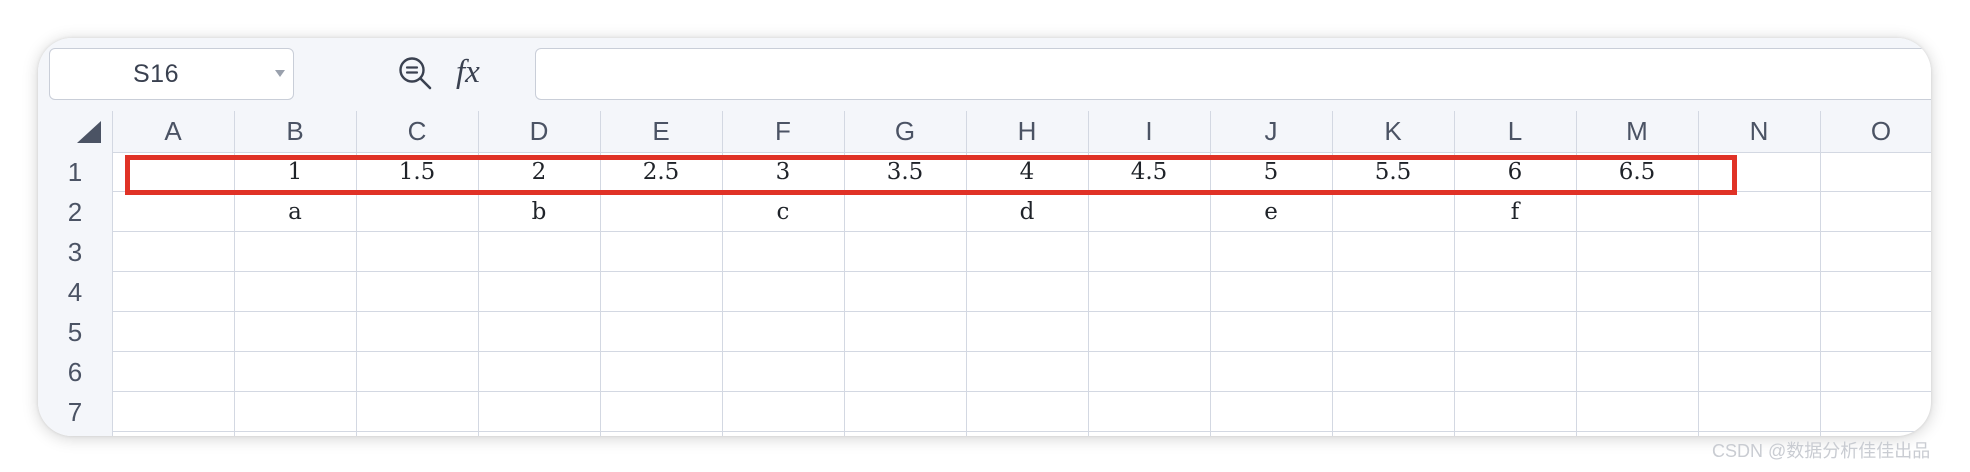  What do you see at coordinates (1821, 451) in the screenshot?
I see `watermark: CSDN @数据分析佳佳出品` at bounding box center [1821, 451].